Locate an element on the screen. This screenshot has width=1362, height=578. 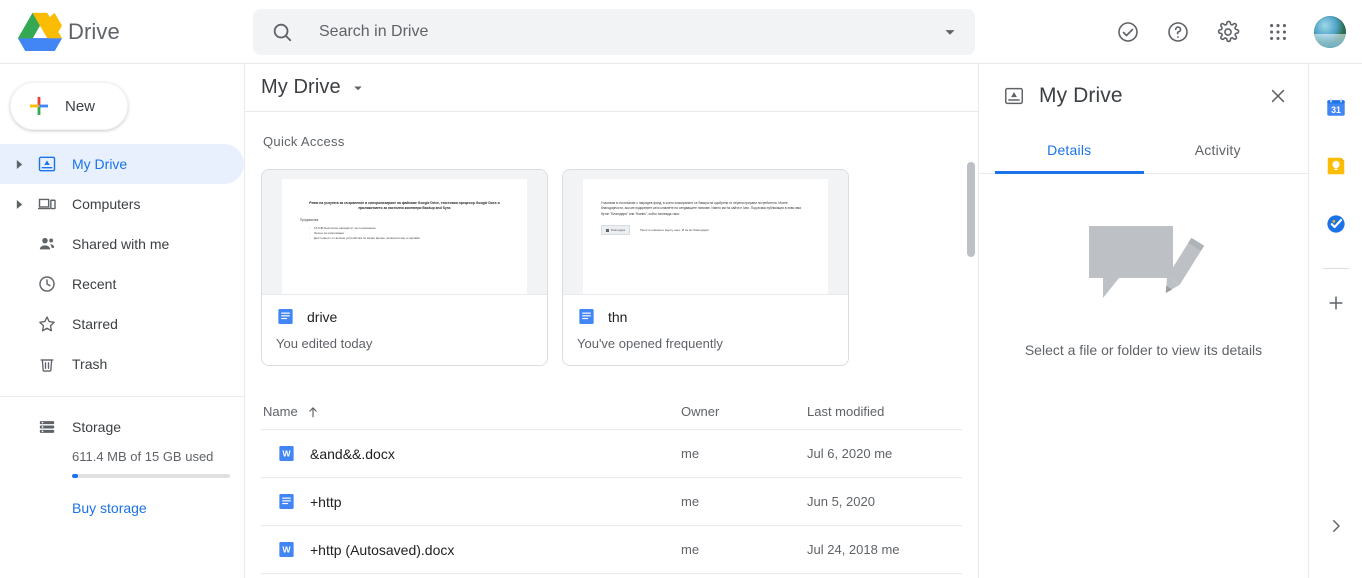
expand-rail-button is located at coordinates (1336, 526).